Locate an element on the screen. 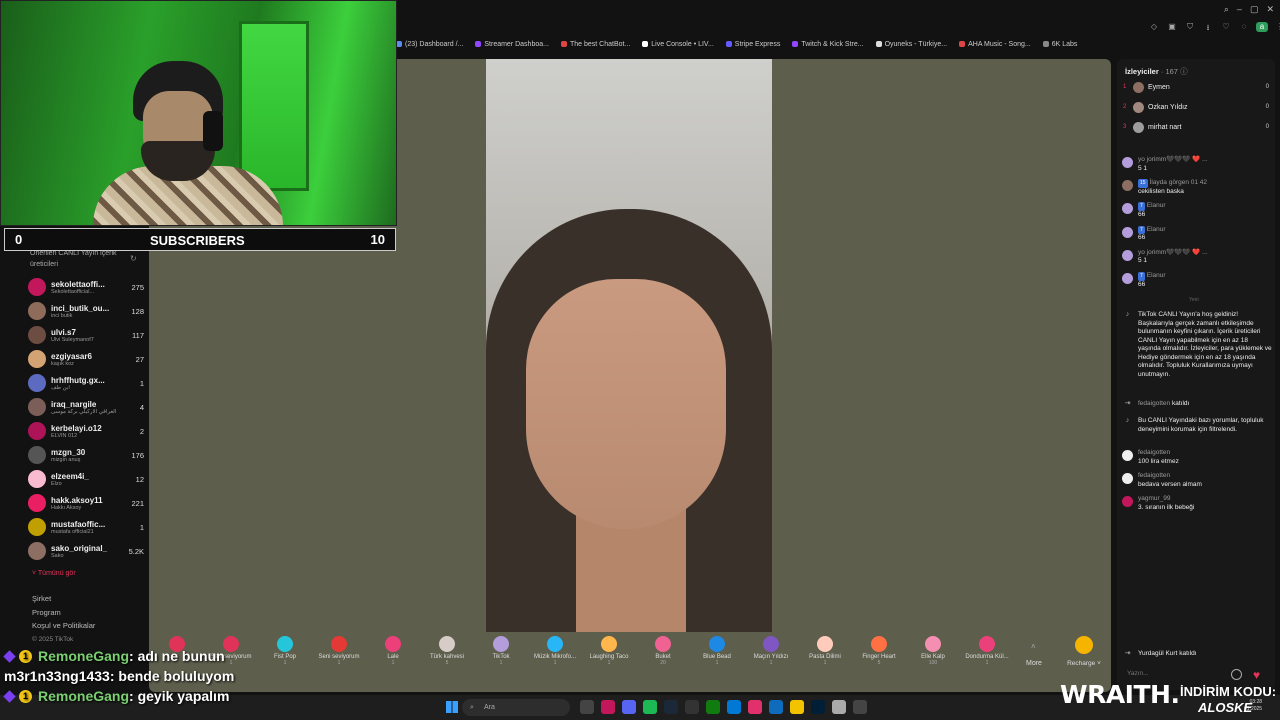 This screenshot has width=1280, height=720. creator-item: hrhffhutg.gx... ابن طف 1 is located at coordinates (86, 383).